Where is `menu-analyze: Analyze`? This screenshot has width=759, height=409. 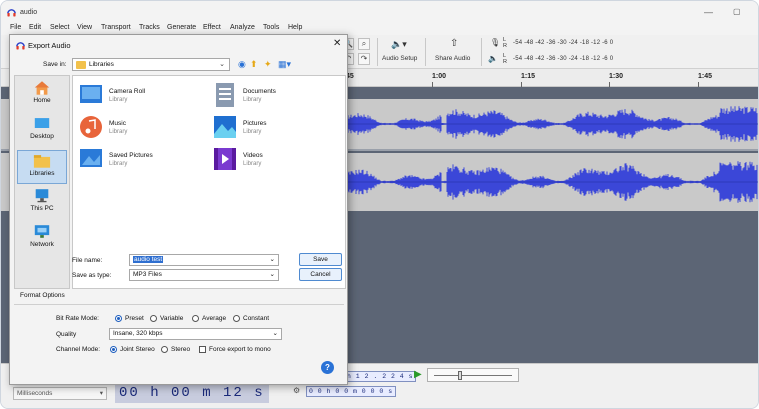
menu-analyze: Analyze is located at coordinates (242, 27).